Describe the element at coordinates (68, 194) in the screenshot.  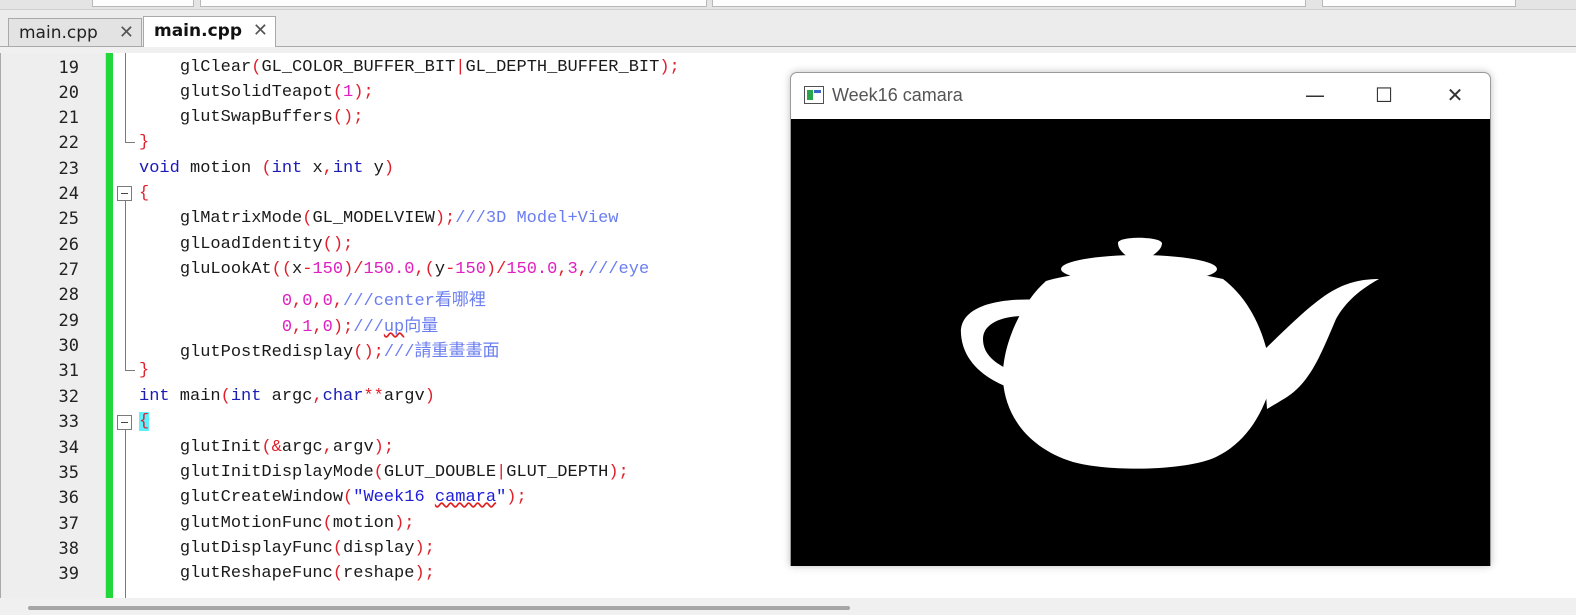
I see `line-number: 24` at that location.